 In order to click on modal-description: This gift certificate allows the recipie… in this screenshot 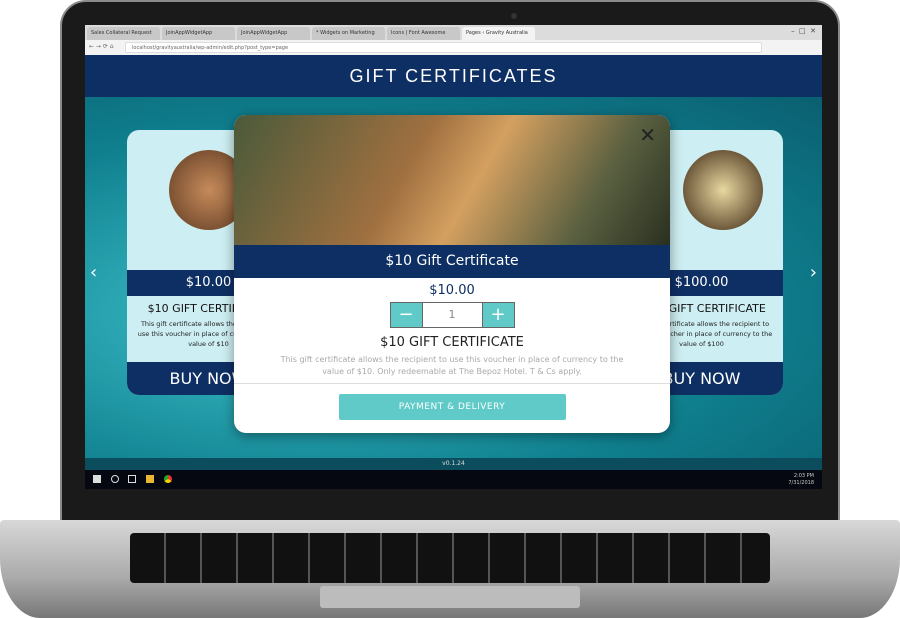, I will do `click(452, 365)`.